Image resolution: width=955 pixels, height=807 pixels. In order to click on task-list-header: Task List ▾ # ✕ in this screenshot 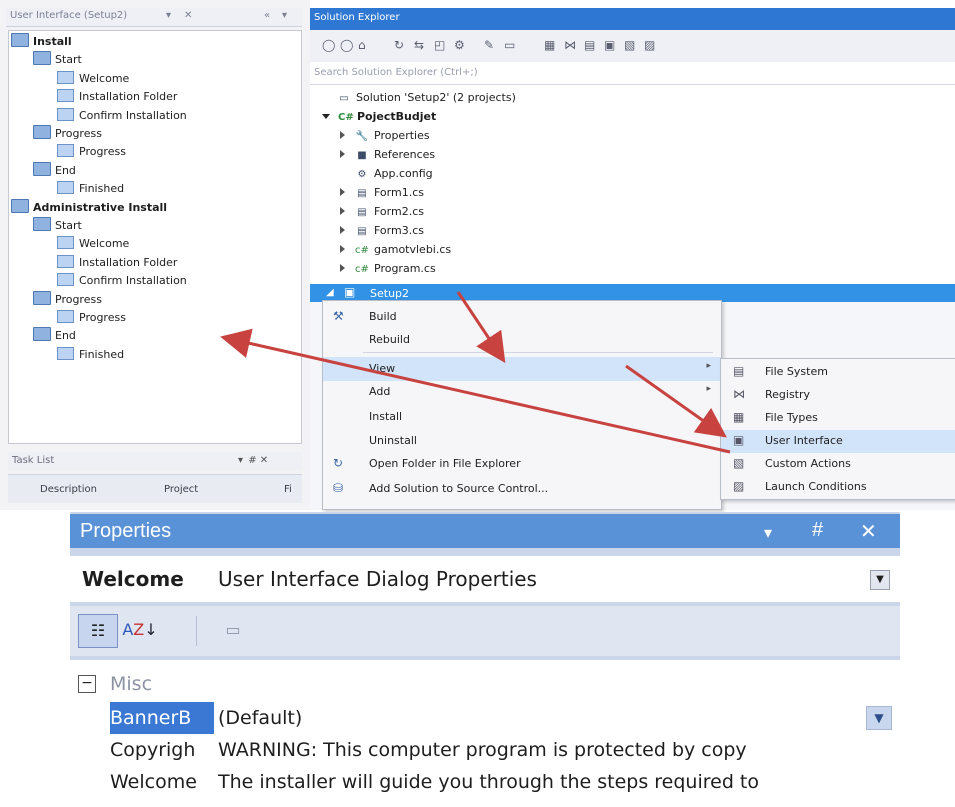, I will do `click(155, 461)`.